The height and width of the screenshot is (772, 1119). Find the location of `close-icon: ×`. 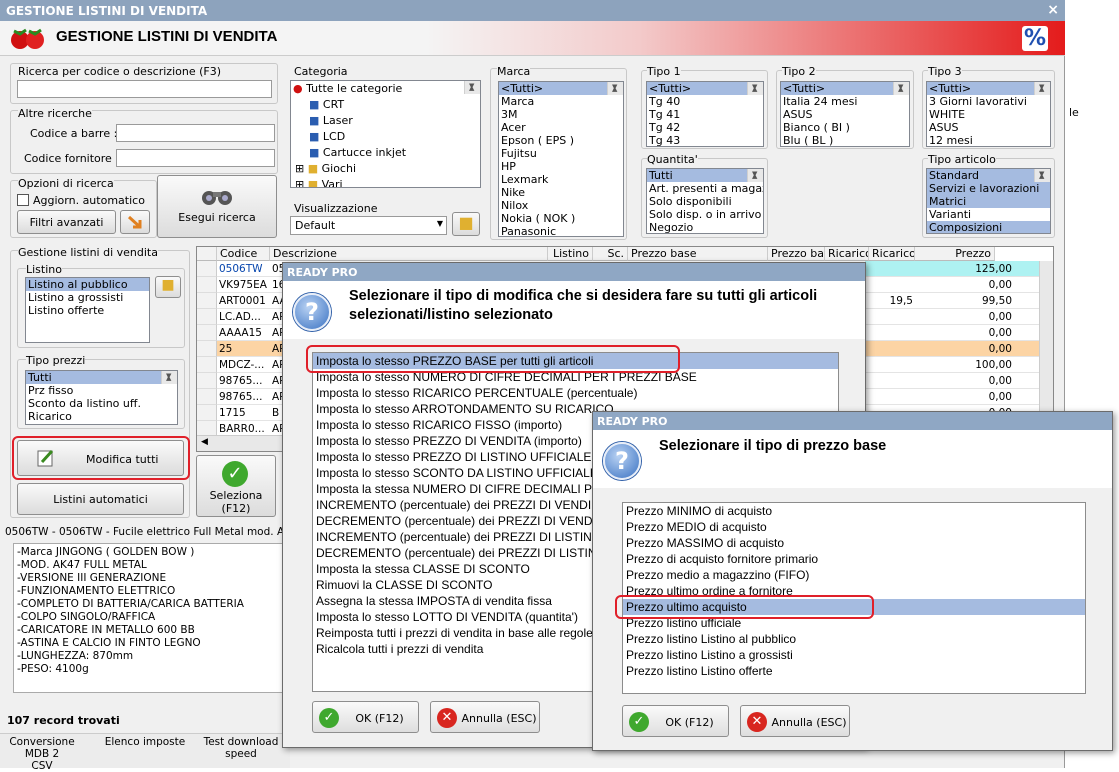

close-icon: × is located at coordinates (1053, 10).